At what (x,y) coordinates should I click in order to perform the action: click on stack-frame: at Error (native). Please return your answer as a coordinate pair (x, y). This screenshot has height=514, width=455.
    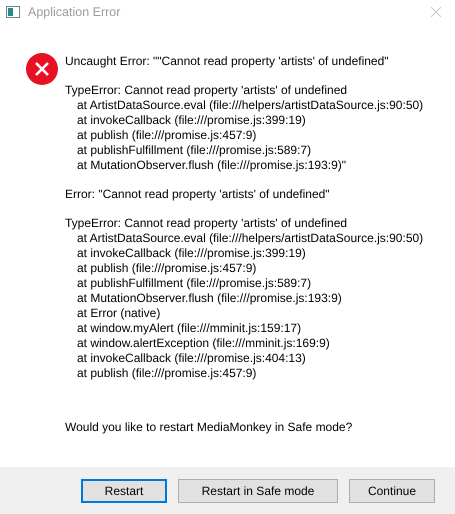
    Looking at the image, I should click on (244, 313).